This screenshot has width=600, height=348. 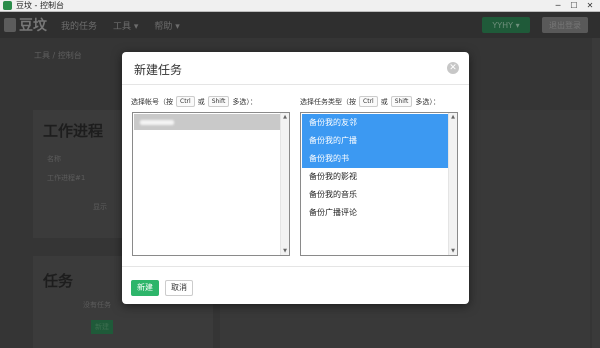 What do you see at coordinates (328, 101) in the screenshot?
I see `task-type-hint-prefix: 选择任务类型（按` at bounding box center [328, 101].